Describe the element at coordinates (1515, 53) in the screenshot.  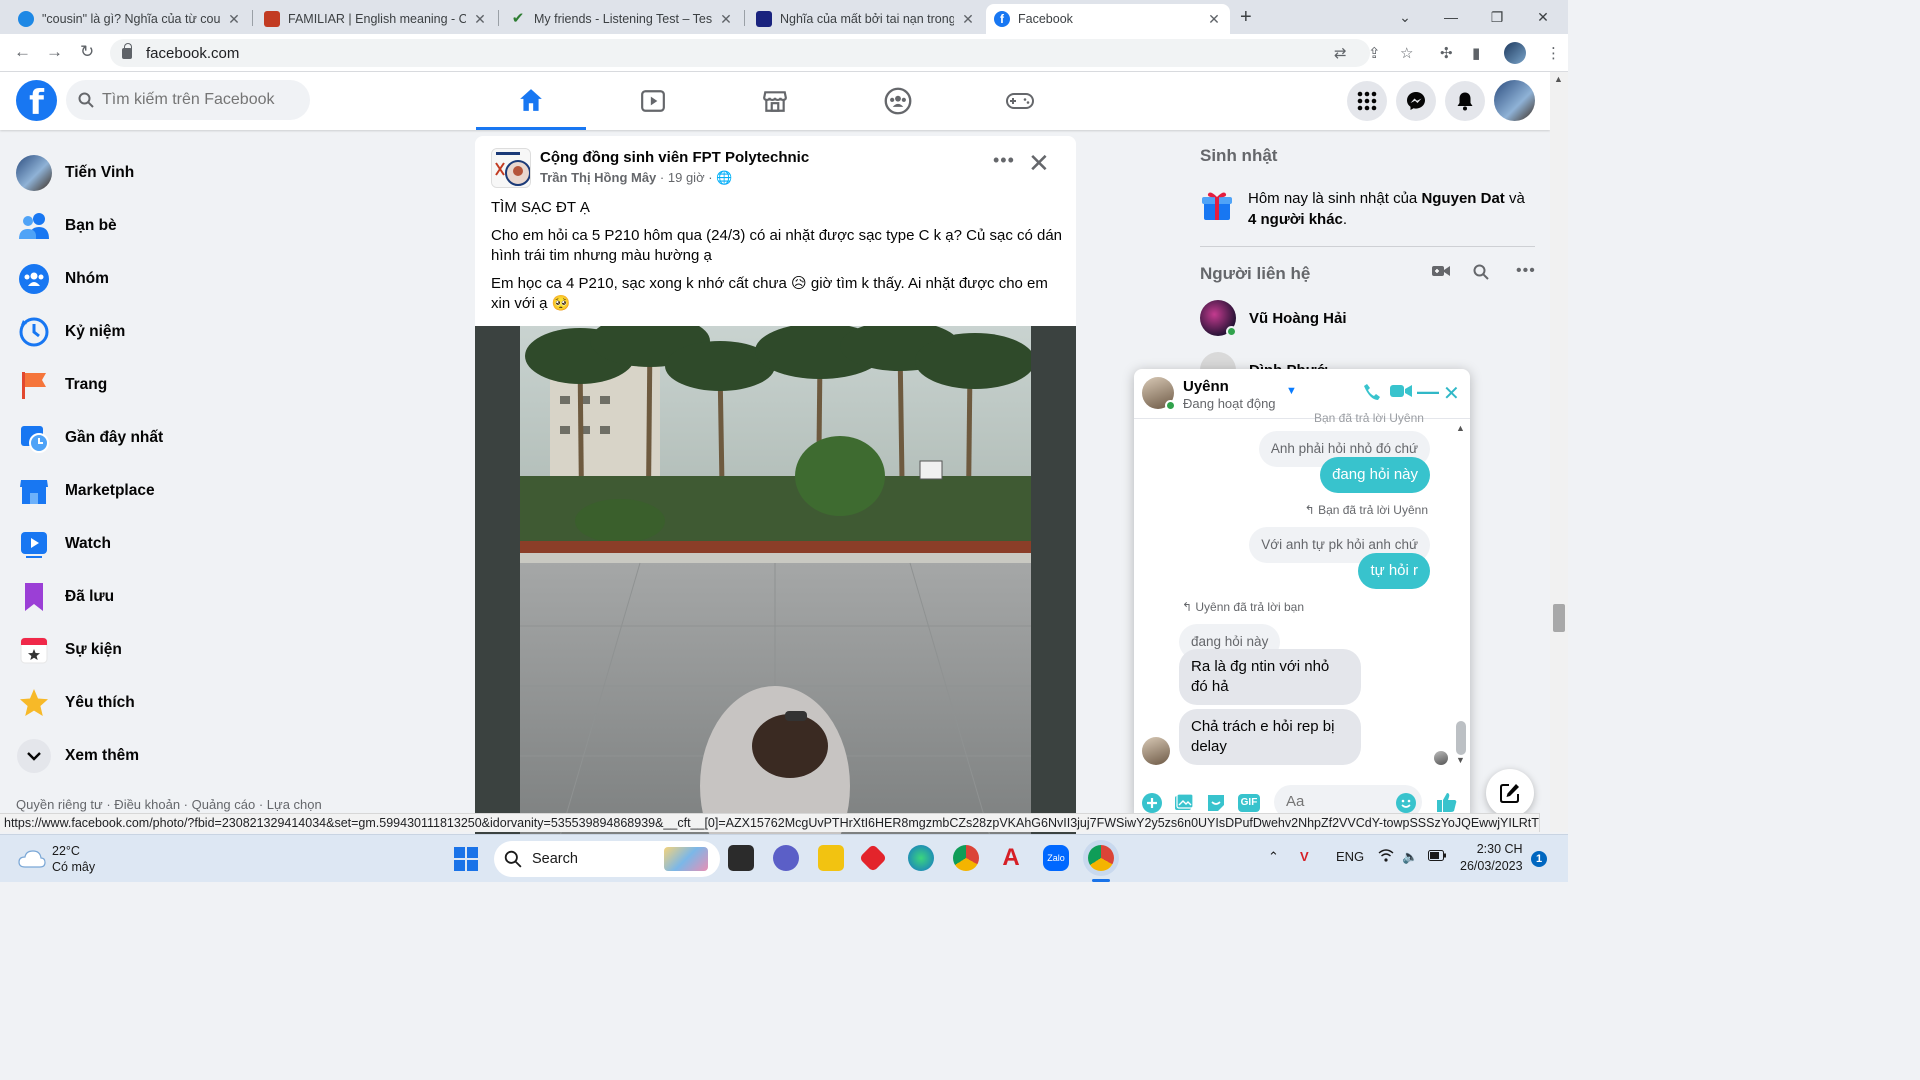
I see `browser-profile-avatar` at that location.